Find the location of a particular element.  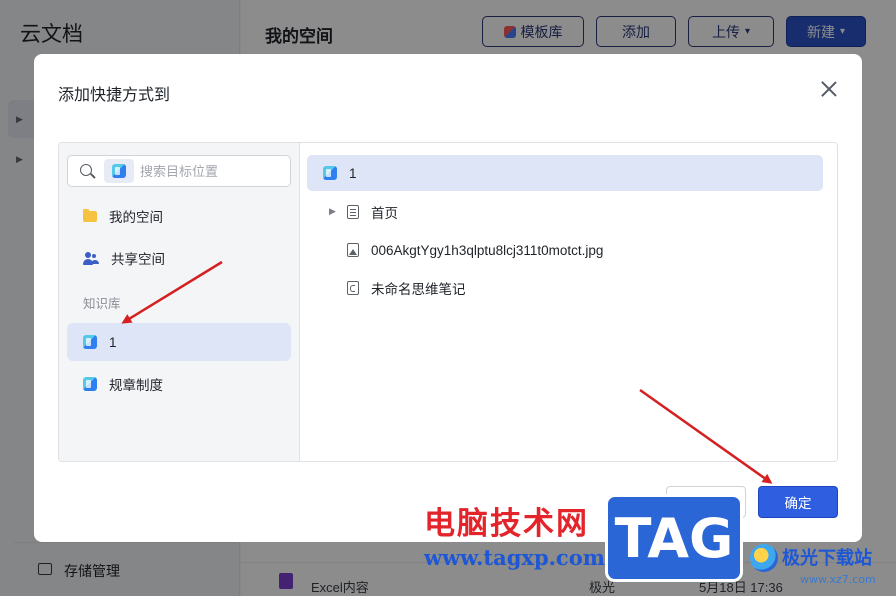

users-icon is located at coordinates (91, 258).